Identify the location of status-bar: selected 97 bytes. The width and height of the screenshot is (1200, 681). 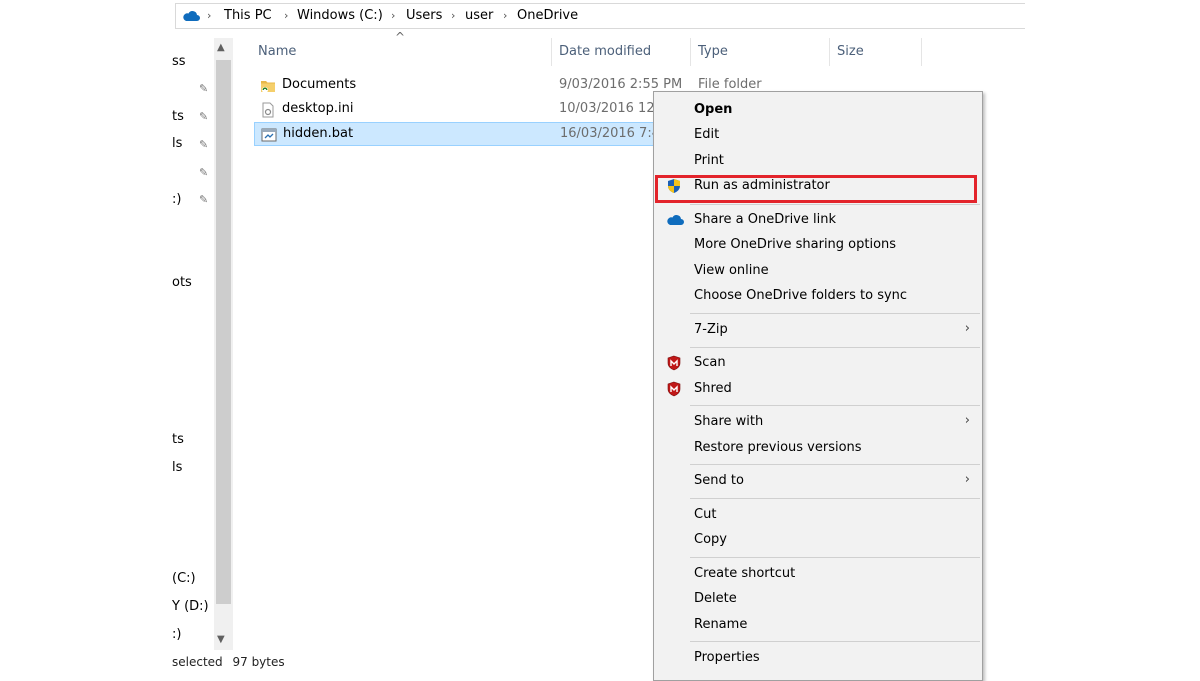
(228, 662).